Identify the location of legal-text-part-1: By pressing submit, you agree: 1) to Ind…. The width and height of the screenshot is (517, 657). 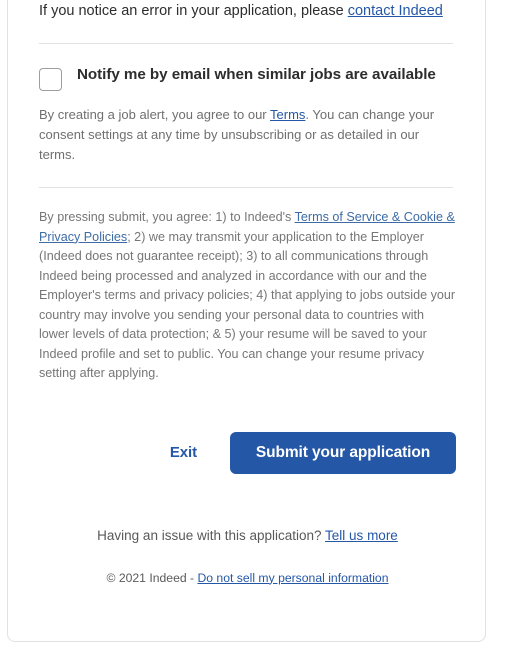
(167, 217).